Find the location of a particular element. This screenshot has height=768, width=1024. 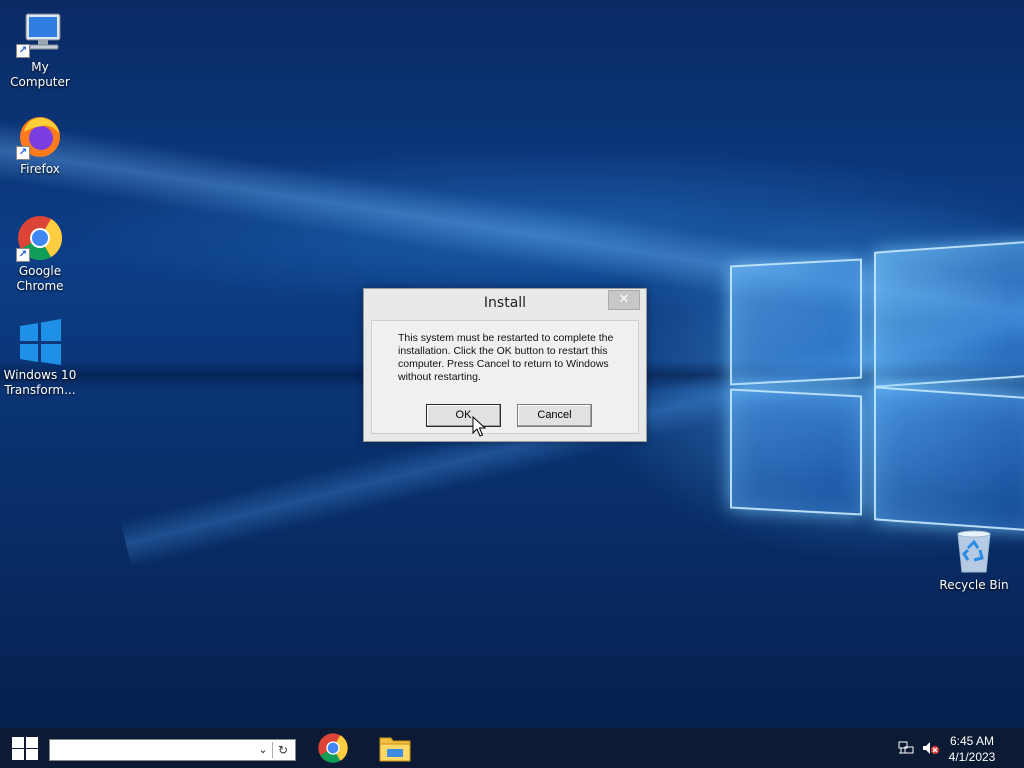

dialog-title: Install is located at coordinates (505, 303).